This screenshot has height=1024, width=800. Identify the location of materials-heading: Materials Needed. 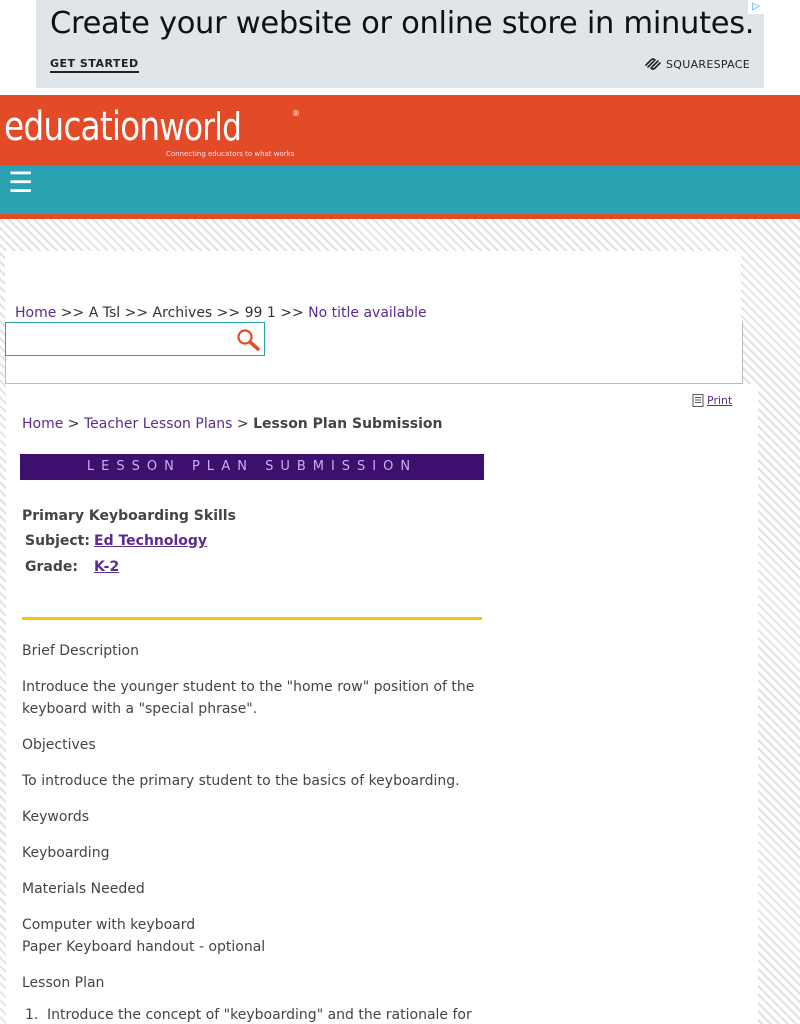
(83, 889).